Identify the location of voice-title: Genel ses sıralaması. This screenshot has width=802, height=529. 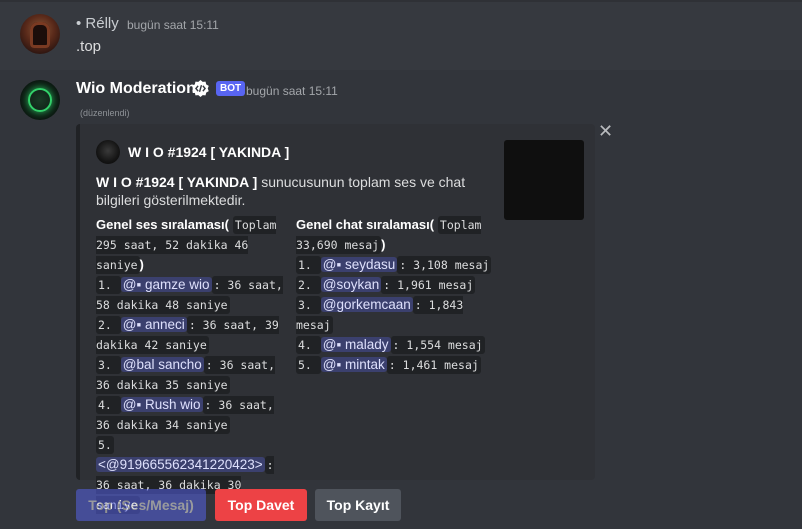
(160, 224).